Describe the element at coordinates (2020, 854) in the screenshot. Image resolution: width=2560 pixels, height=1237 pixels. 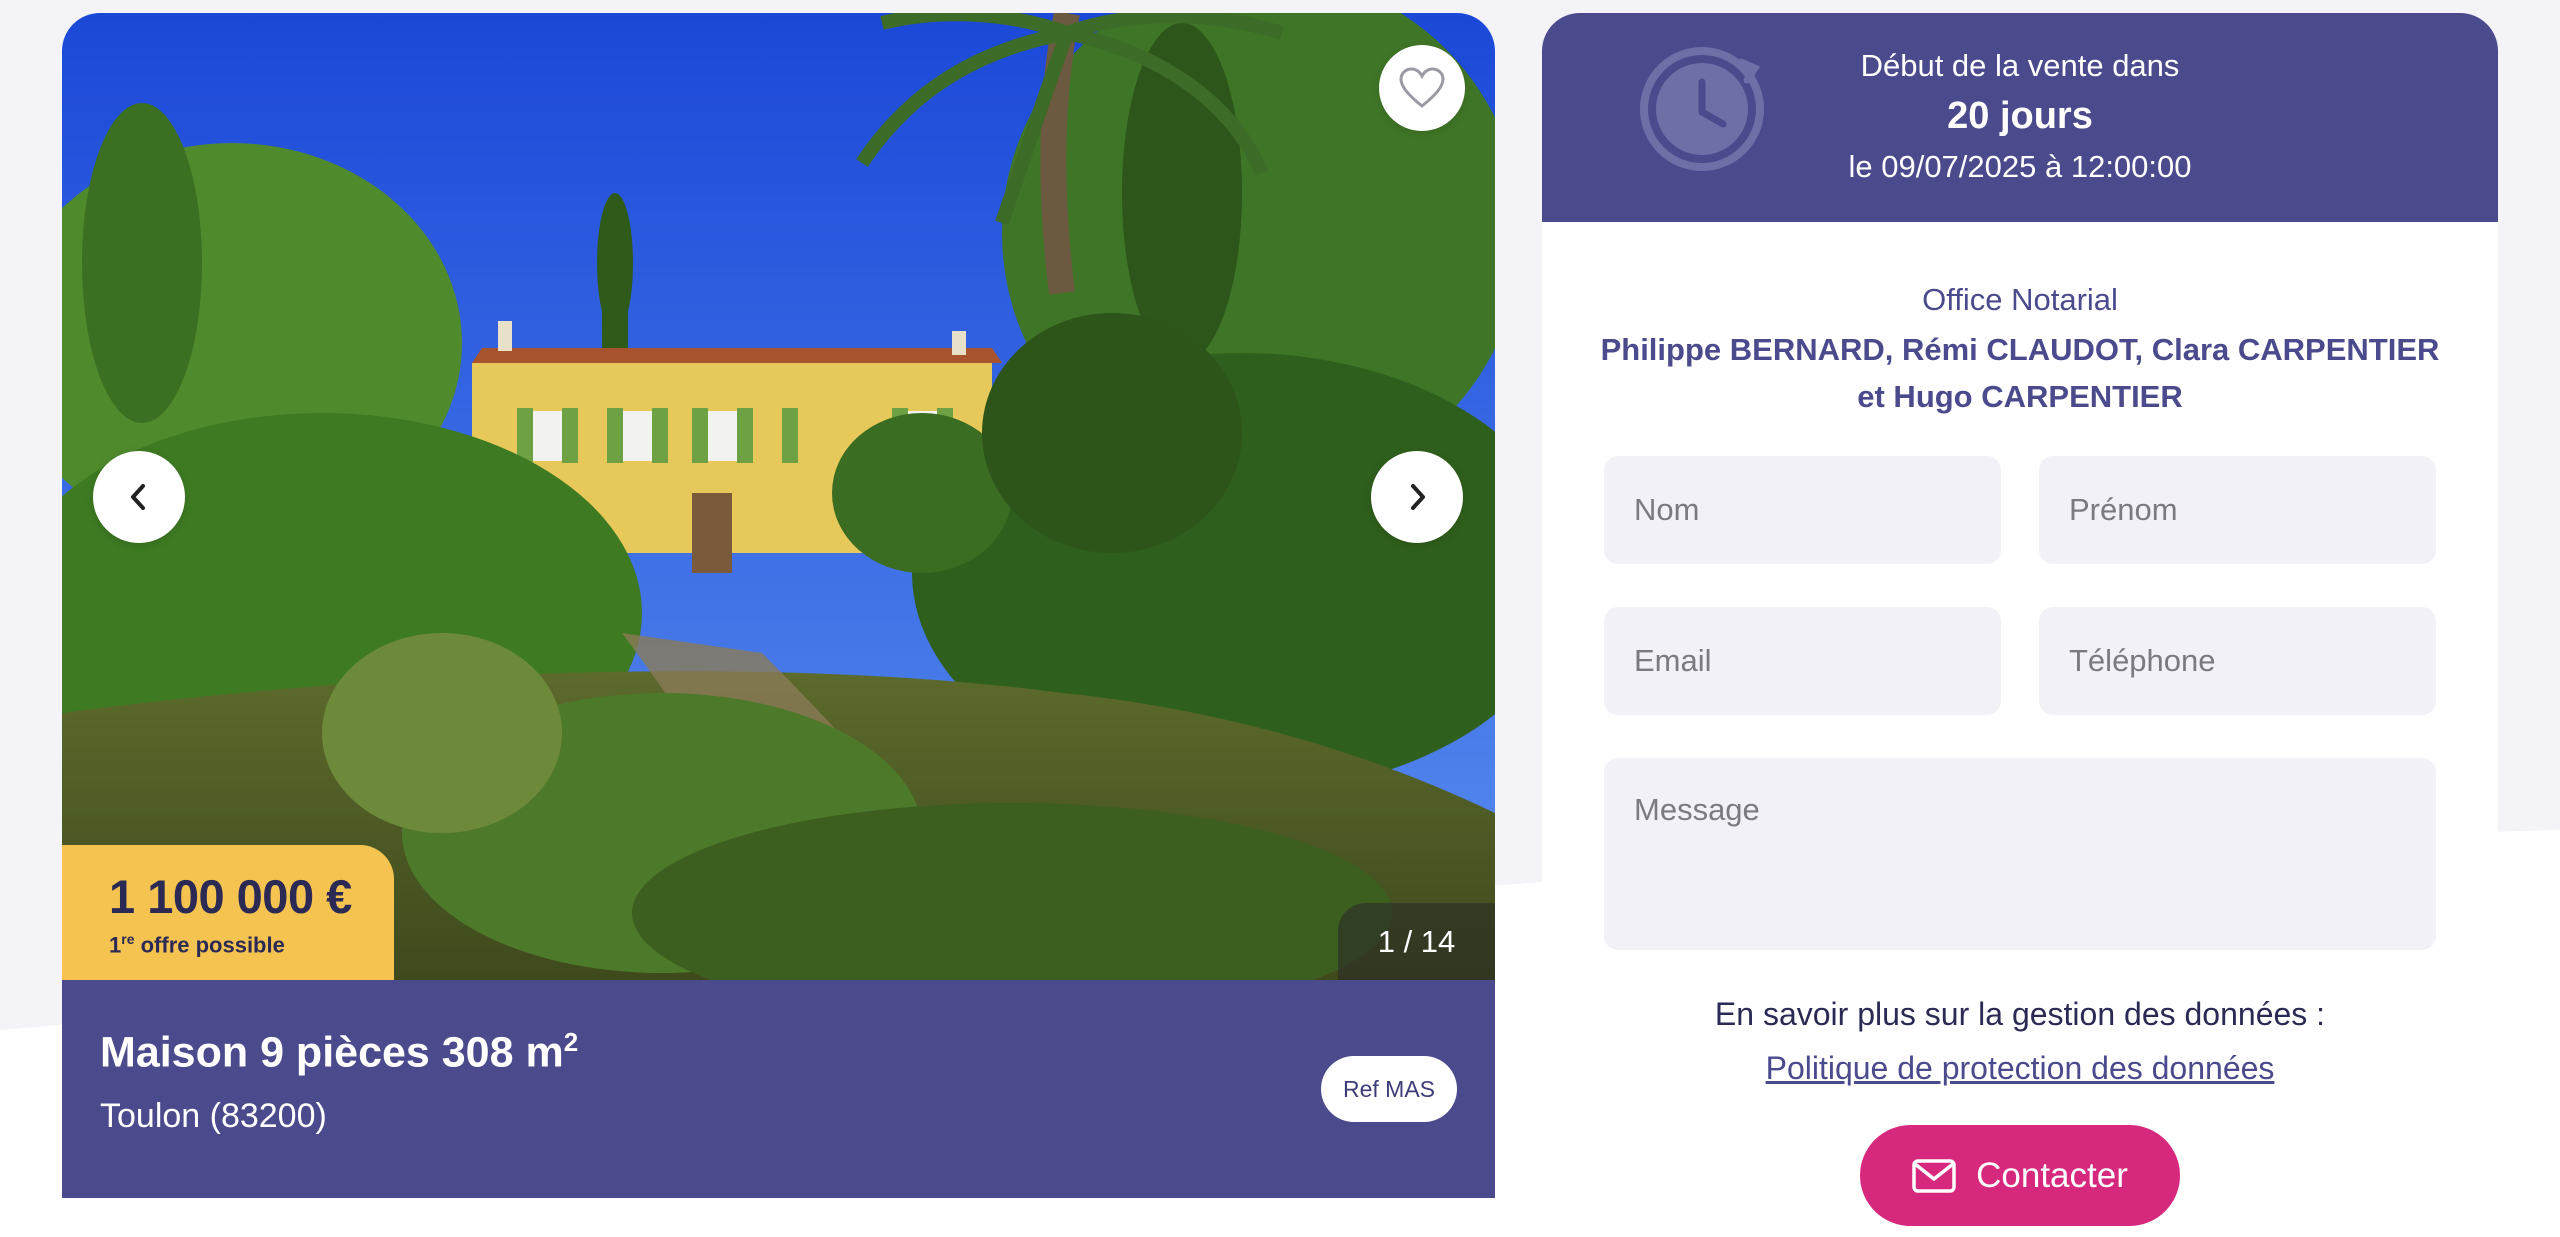
I see `message-field` at that location.